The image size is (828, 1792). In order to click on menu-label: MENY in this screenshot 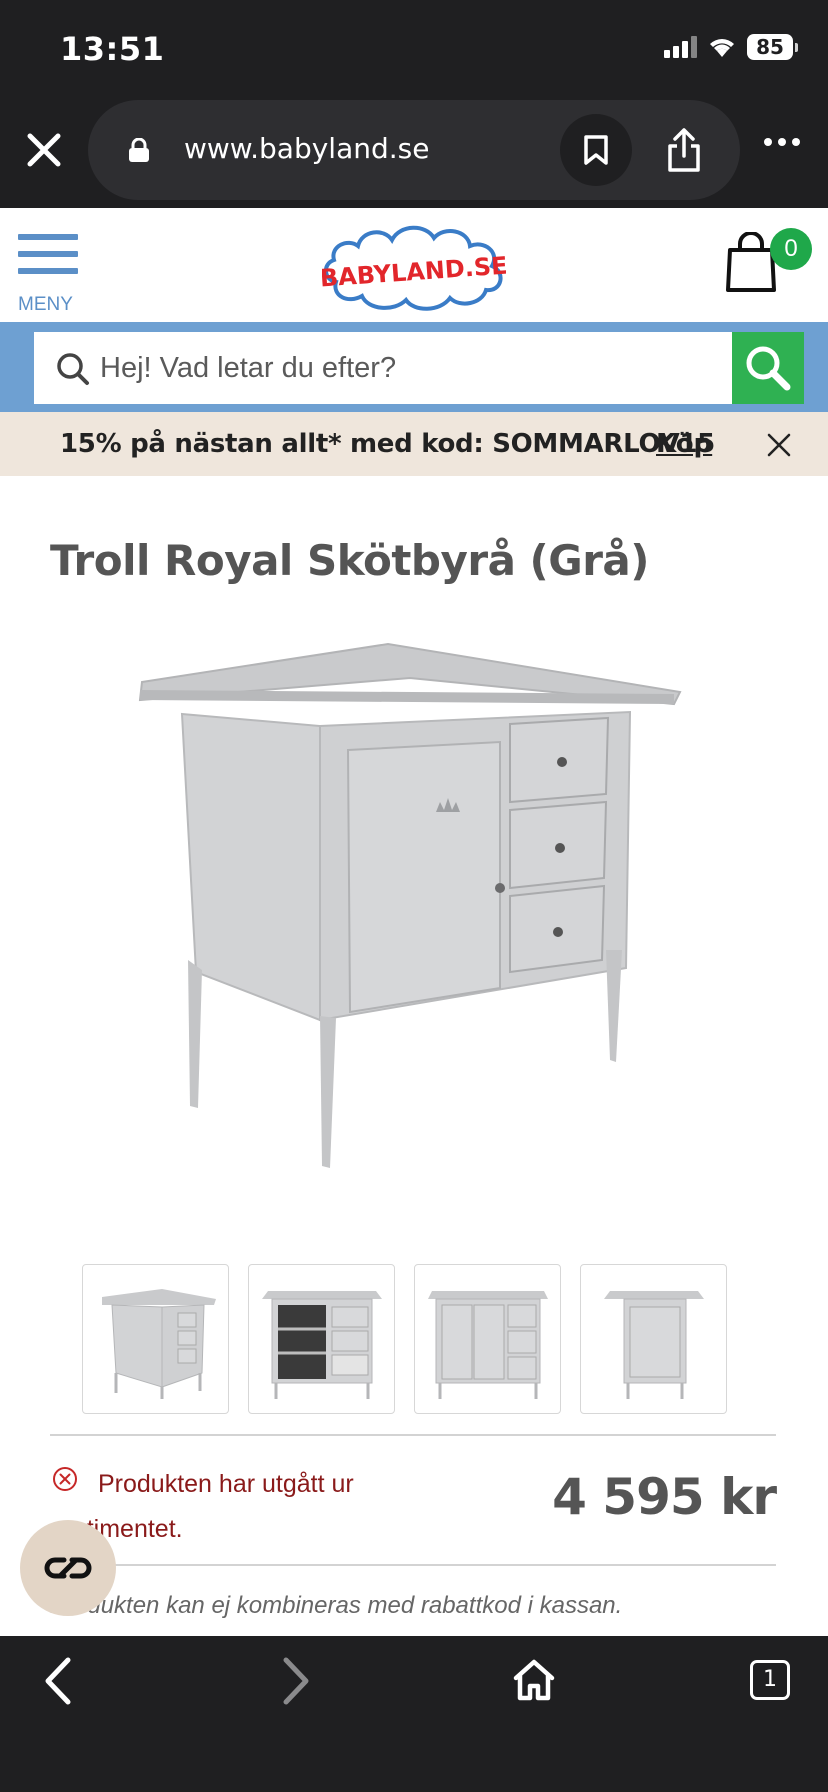, I will do `click(45, 305)`.